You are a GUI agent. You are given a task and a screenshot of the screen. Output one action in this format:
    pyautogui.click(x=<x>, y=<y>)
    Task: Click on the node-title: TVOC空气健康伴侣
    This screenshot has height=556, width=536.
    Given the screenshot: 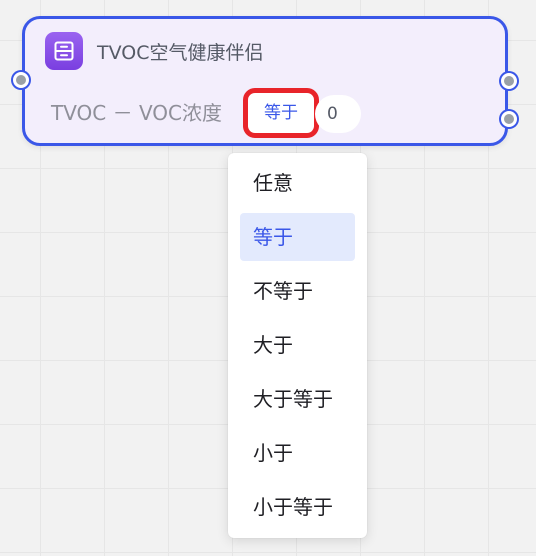 What is the action you would take?
    pyautogui.click(x=180, y=53)
    